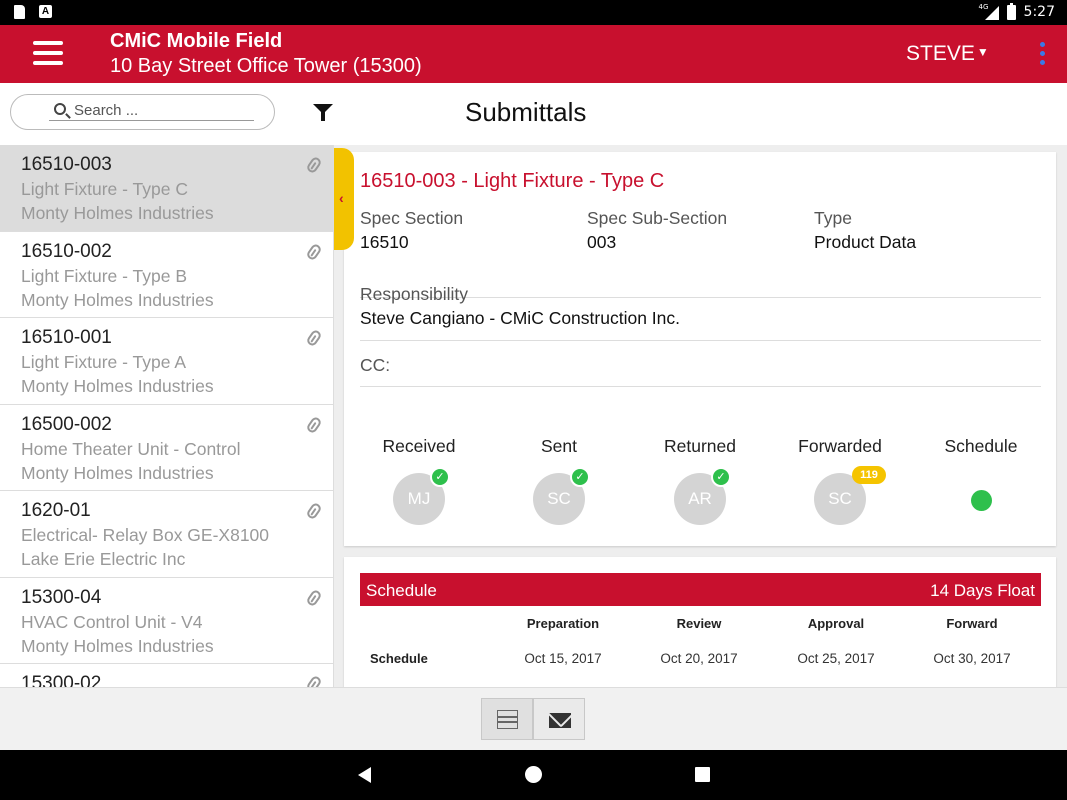 This screenshot has height=800, width=1067. I want to click on item-id: 16510-002, so click(66, 251).